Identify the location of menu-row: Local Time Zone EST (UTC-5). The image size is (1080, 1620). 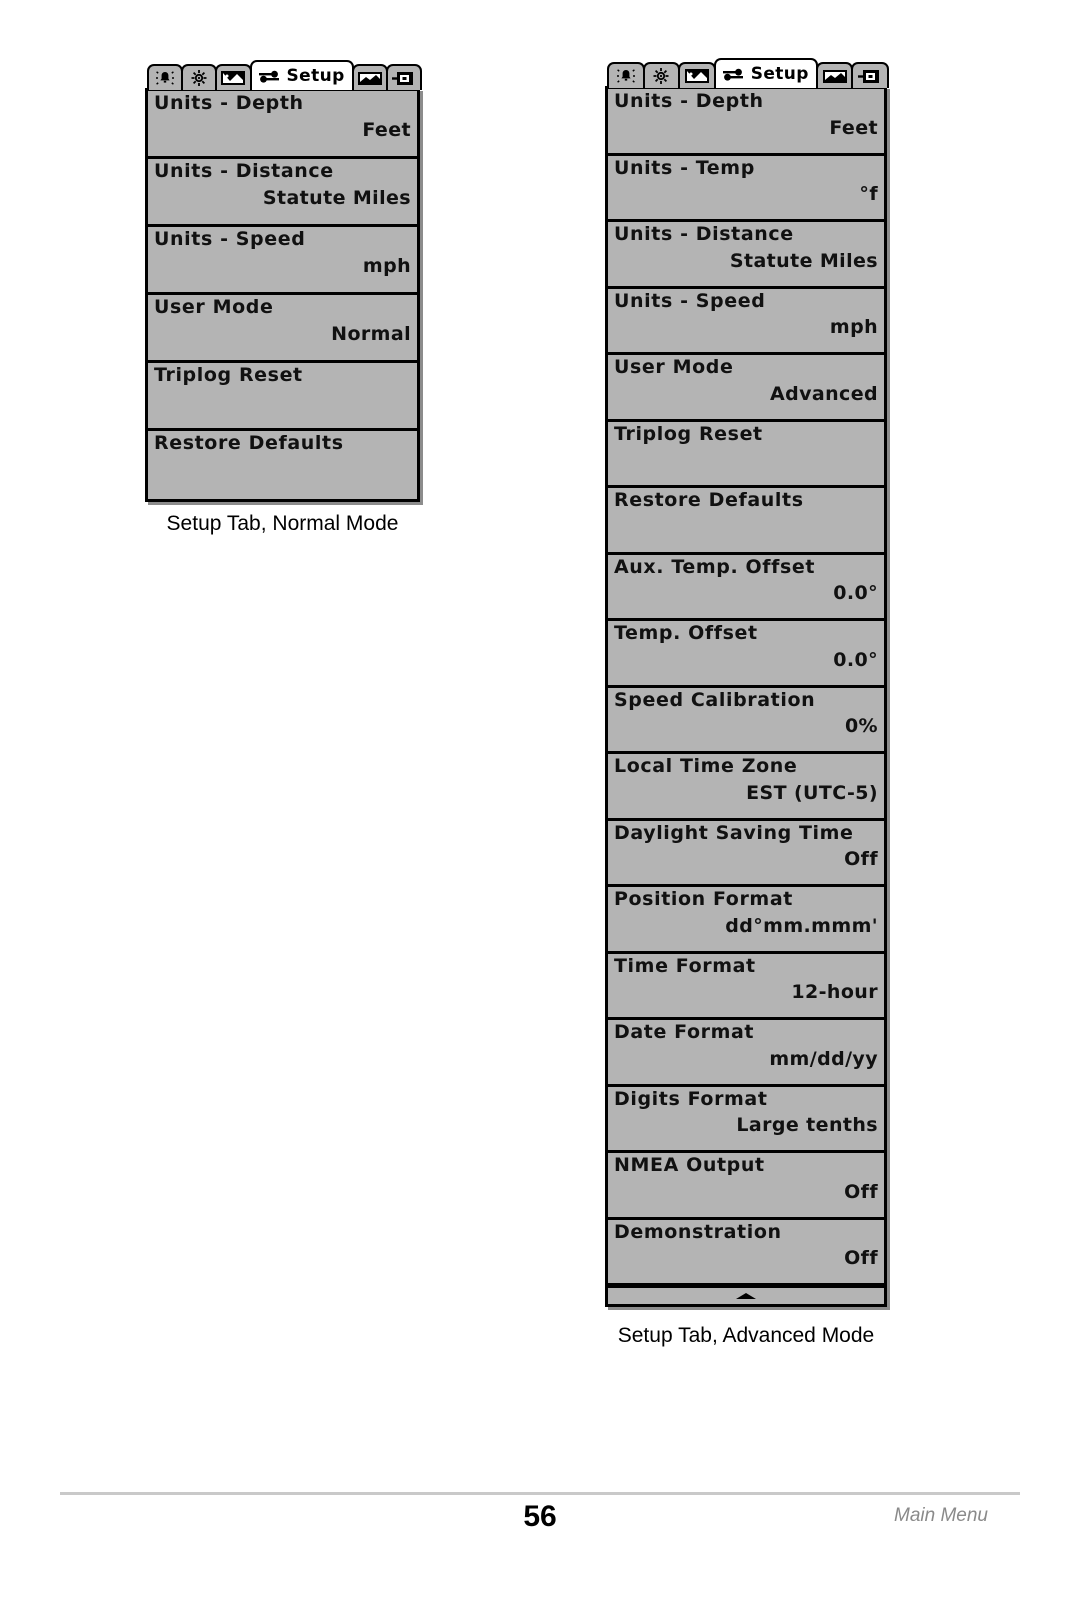
(746, 787).